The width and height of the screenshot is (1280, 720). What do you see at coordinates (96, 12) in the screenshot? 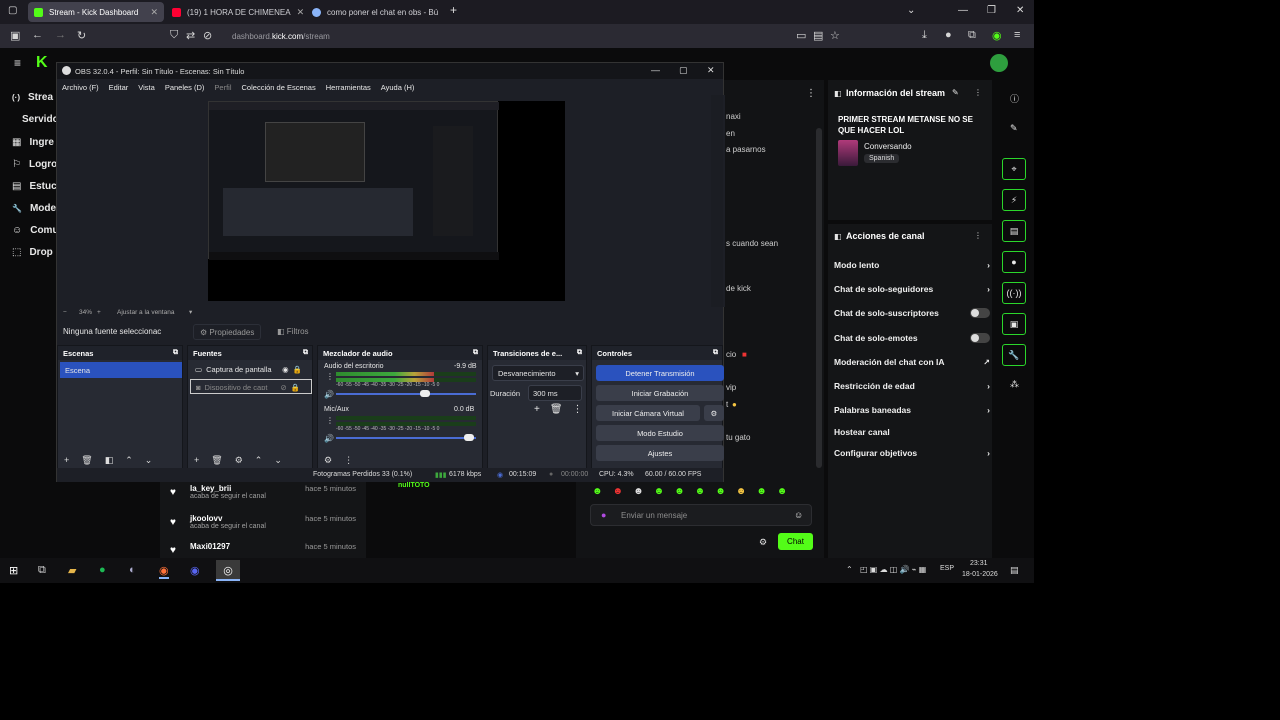
I see `tab-kick-dashboard: Stream - Kick Dashboard ✕` at bounding box center [96, 12].